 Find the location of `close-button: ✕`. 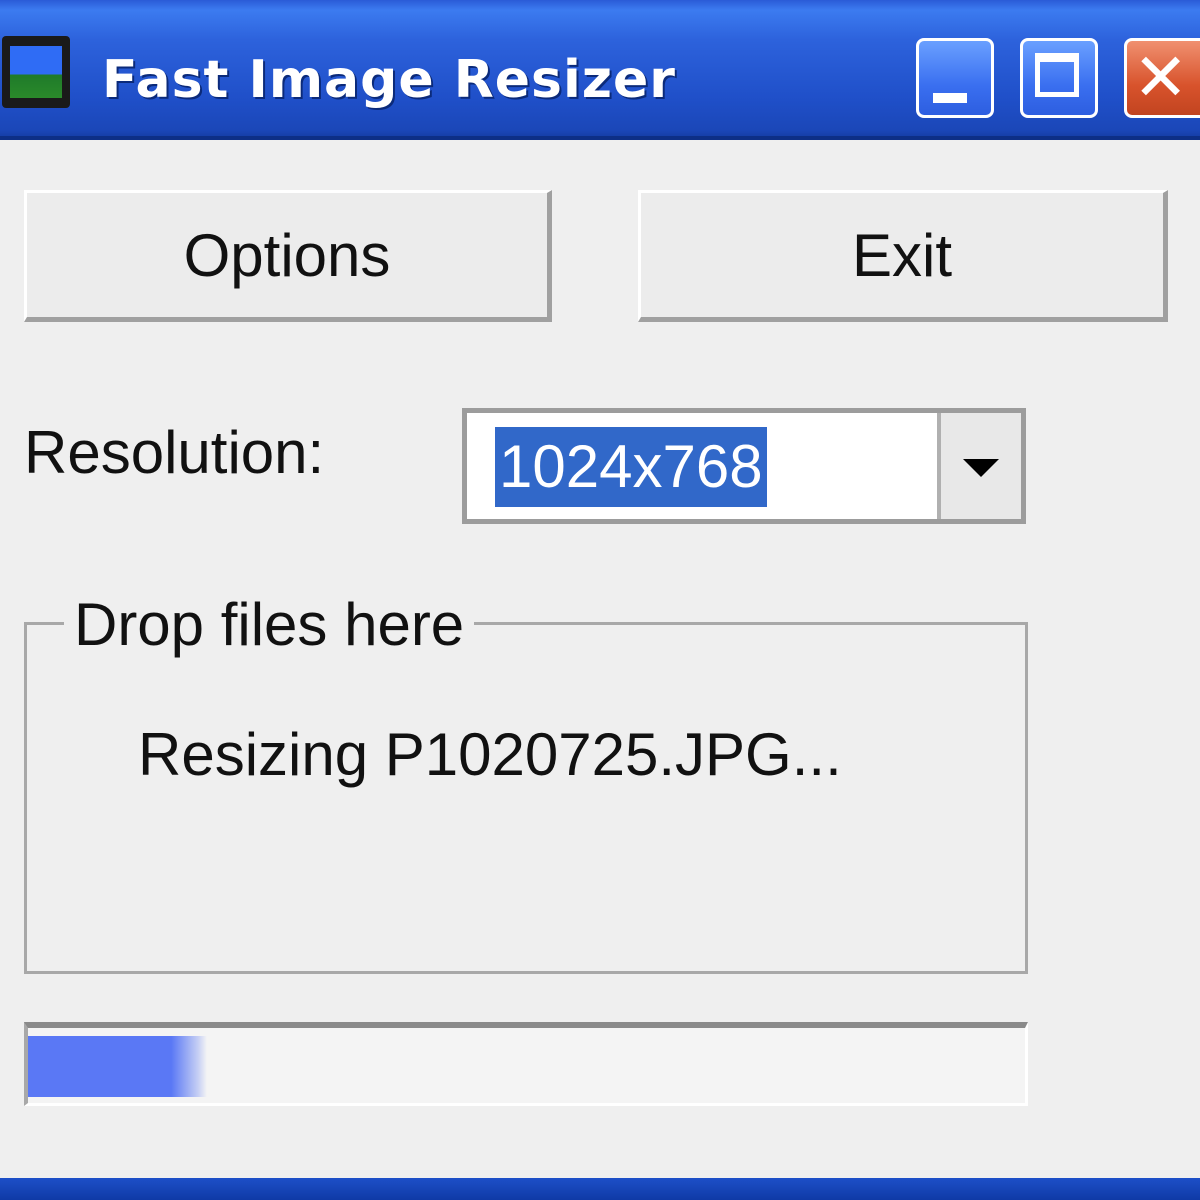

close-button: ✕ is located at coordinates (1162, 78).